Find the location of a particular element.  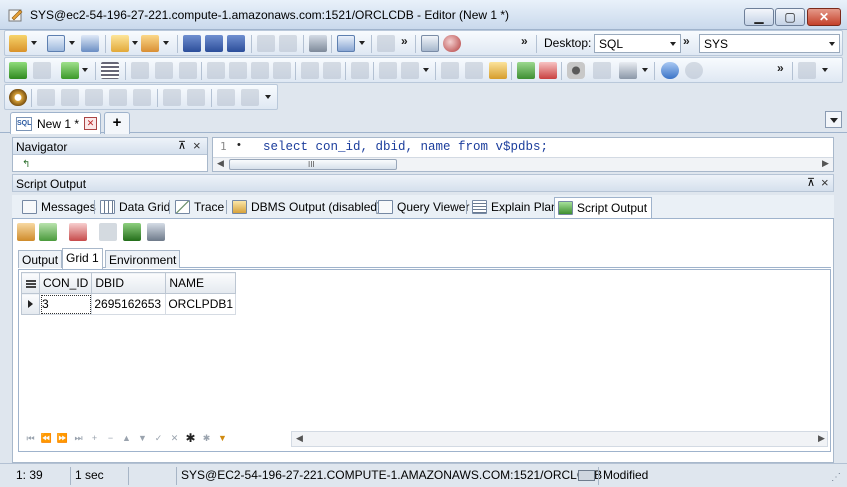

tab-list-dropdown is located at coordinates (833, 119).